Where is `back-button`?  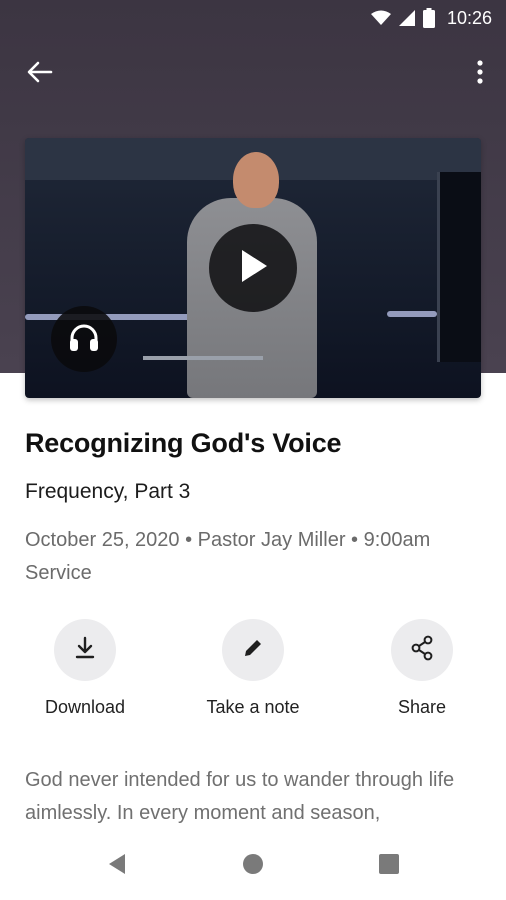 back-button is located at coordinates (40, 74).